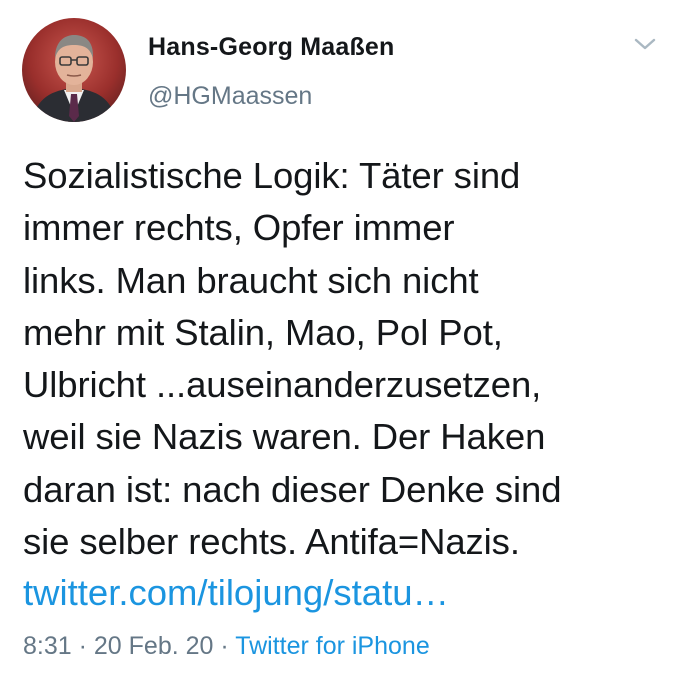 Image resolution: width=677 pixels, height=680 pixels. I want to click on tweet-text-line: links. Man braucht sich nicht, so click(251, 280).